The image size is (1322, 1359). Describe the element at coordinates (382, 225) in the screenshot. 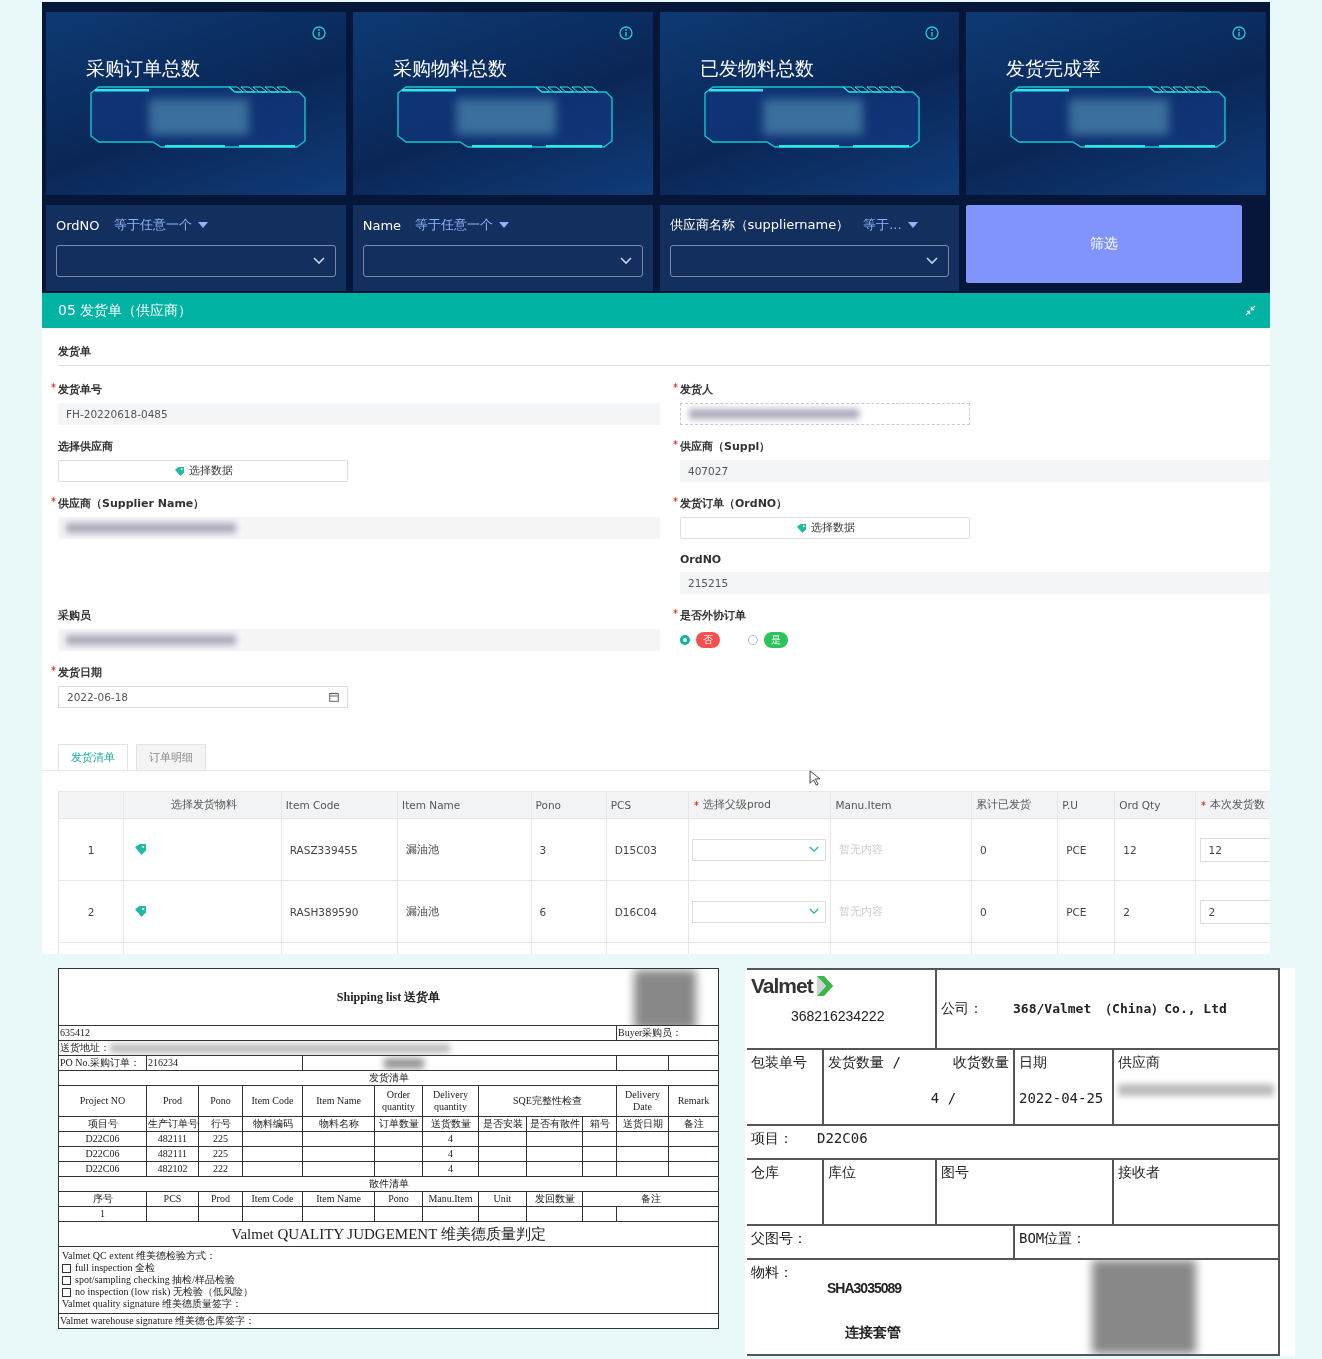

I see `filter-label: Name` at that location.